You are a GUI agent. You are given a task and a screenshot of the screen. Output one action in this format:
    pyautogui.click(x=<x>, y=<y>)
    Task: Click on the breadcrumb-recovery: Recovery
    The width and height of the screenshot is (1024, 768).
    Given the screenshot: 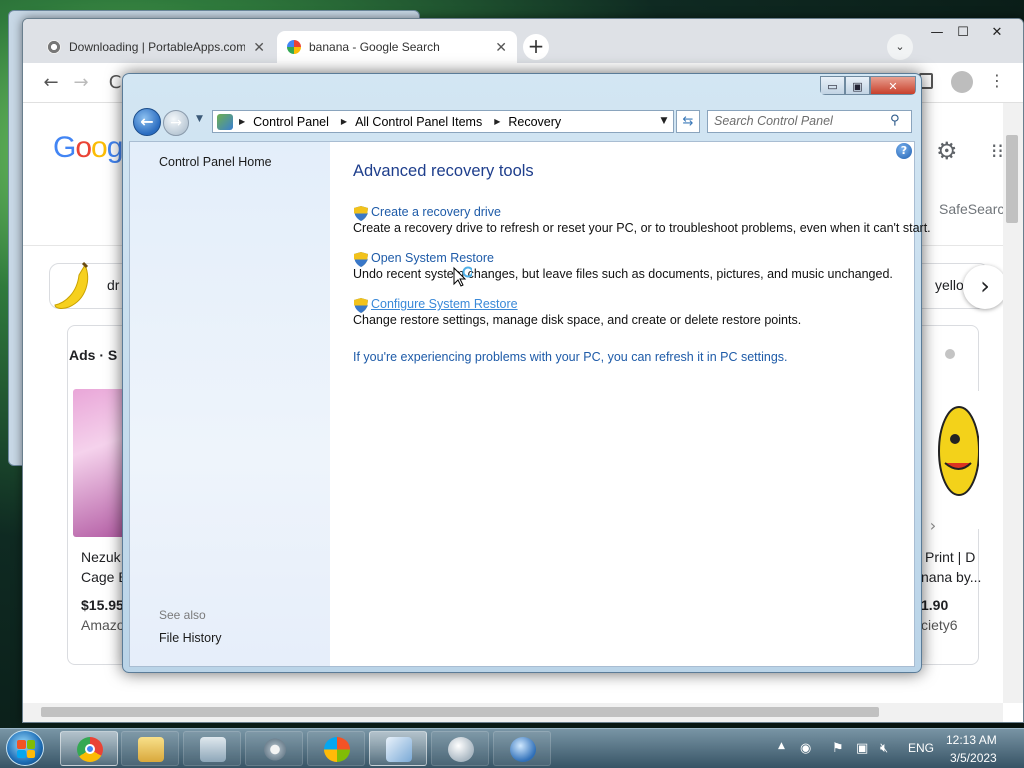 What is the action you would take?
    pyautogui.click(x=534, y=122)
    